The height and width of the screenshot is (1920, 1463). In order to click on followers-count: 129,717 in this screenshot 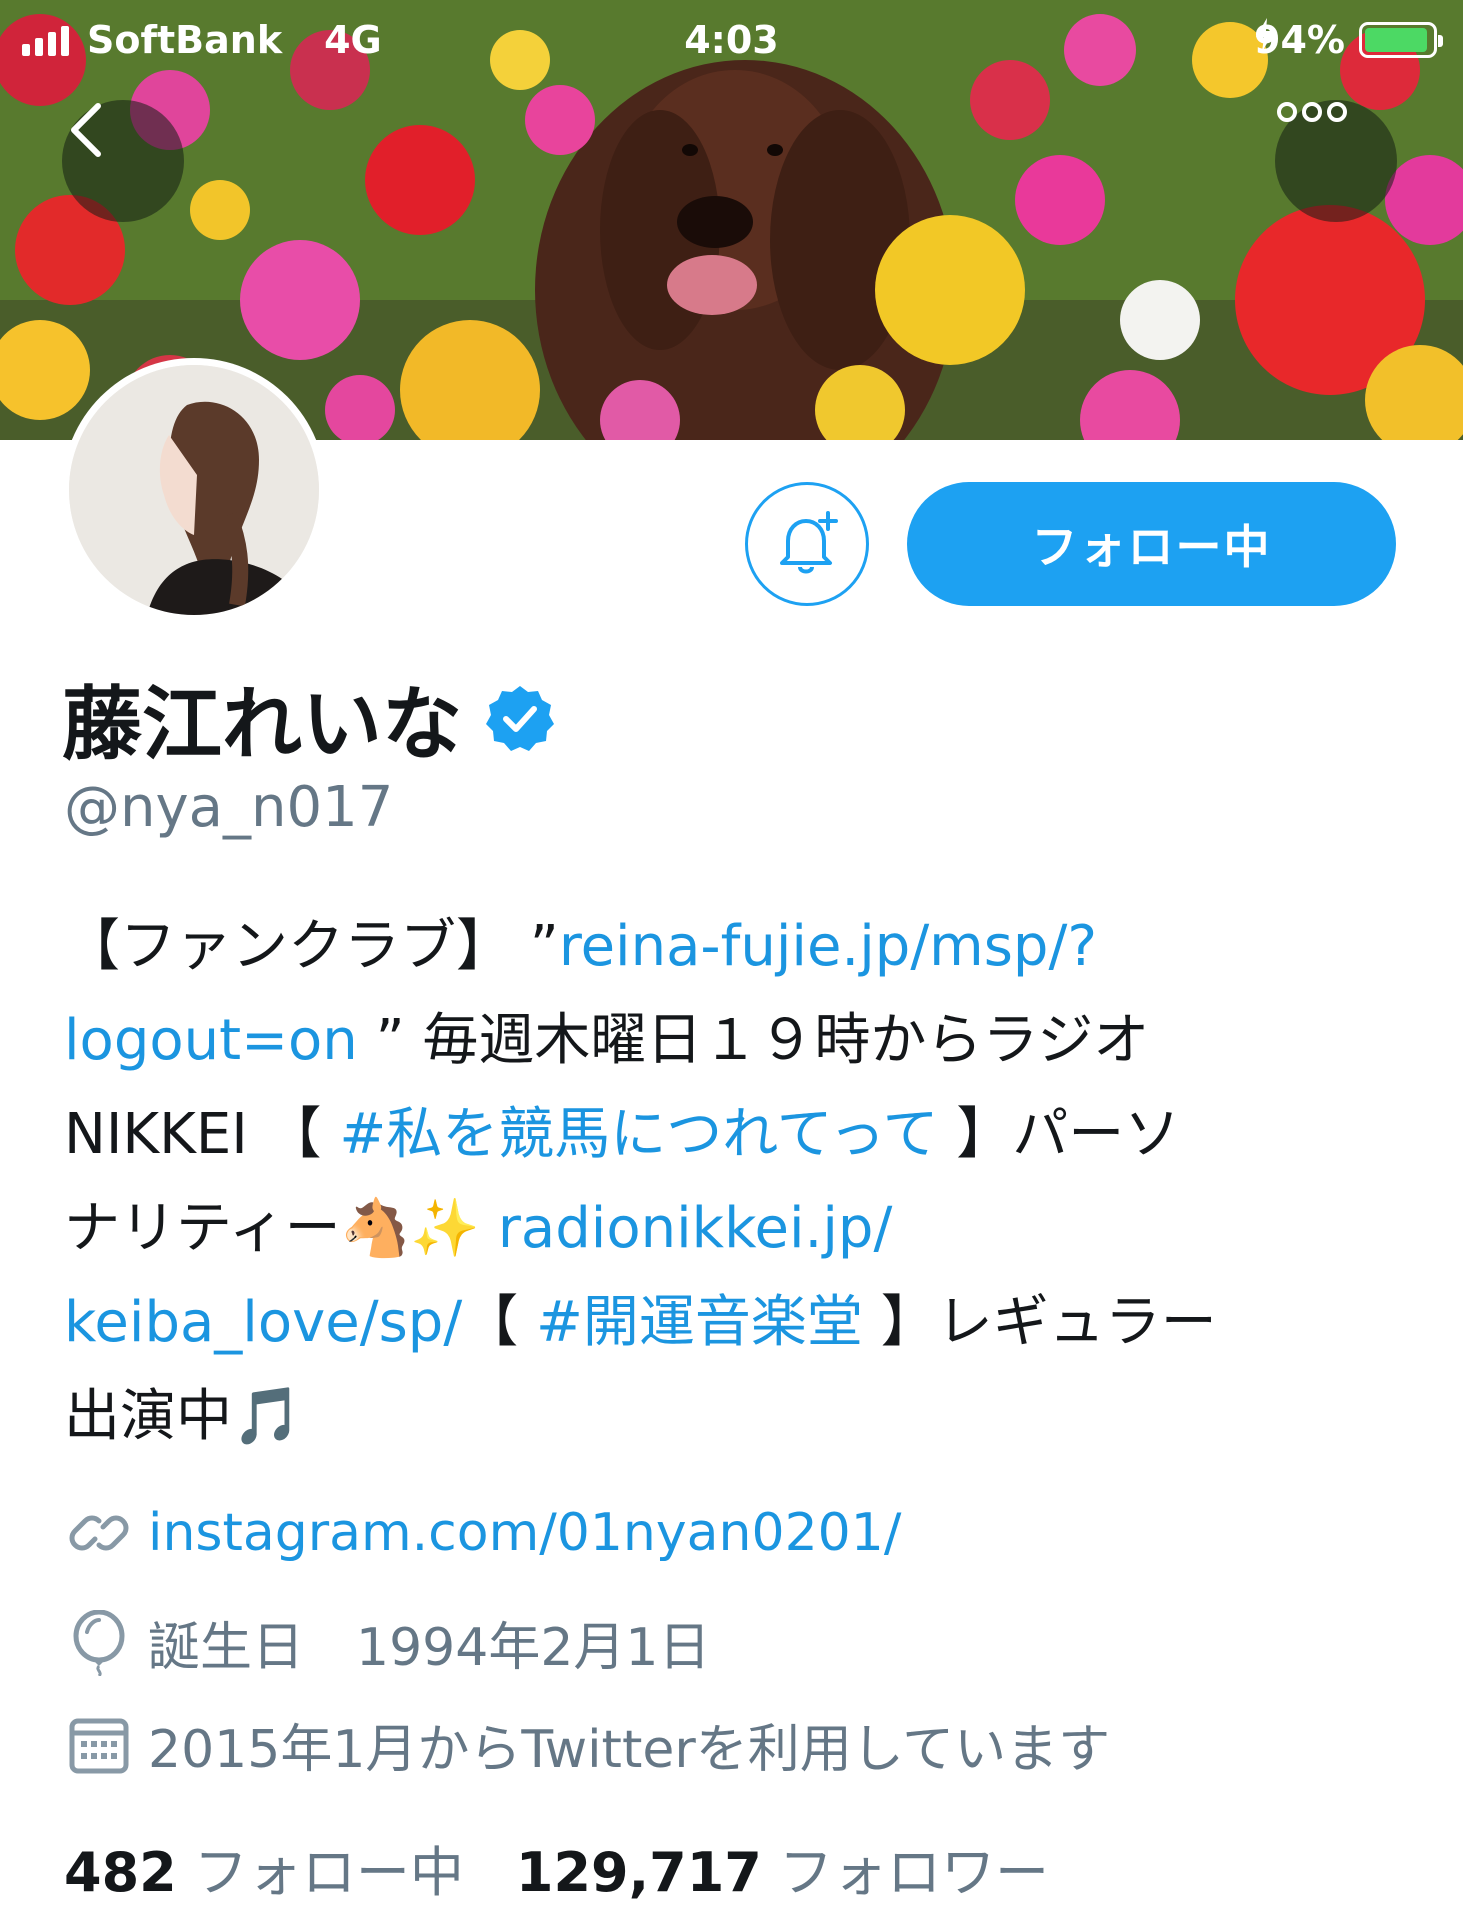, I will do `click(638, 1872)`.